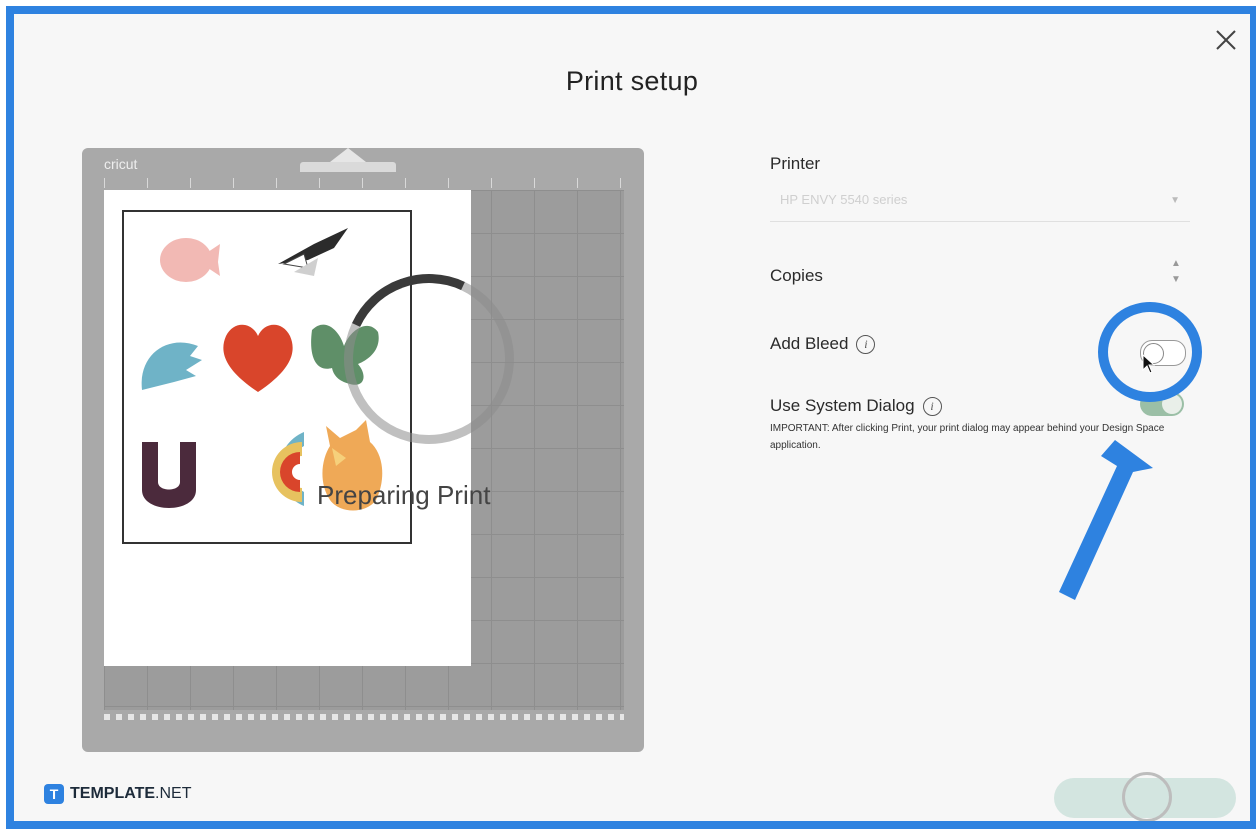 The height and width of the screenshot is (829, 1256). I want to click on mat-ruler-bottom, so click(364, 717).